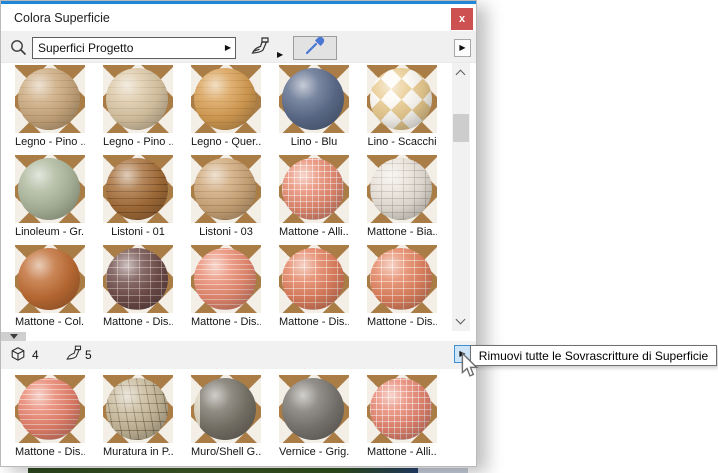 The height and width of the screenshot is (473, 718). What do you see at coordinates (461, 128) in the screenshot?
I see `scrollbar-thumb` at bounding box center [461, 128].